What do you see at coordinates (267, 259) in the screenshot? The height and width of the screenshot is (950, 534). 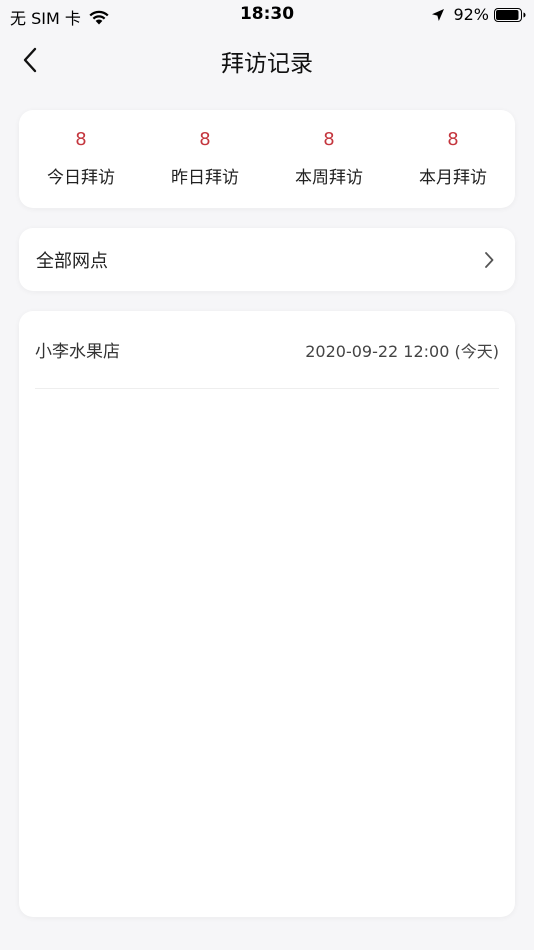 I see `outlet-filter-row: 全部网点` at bounding box center [267, 259].